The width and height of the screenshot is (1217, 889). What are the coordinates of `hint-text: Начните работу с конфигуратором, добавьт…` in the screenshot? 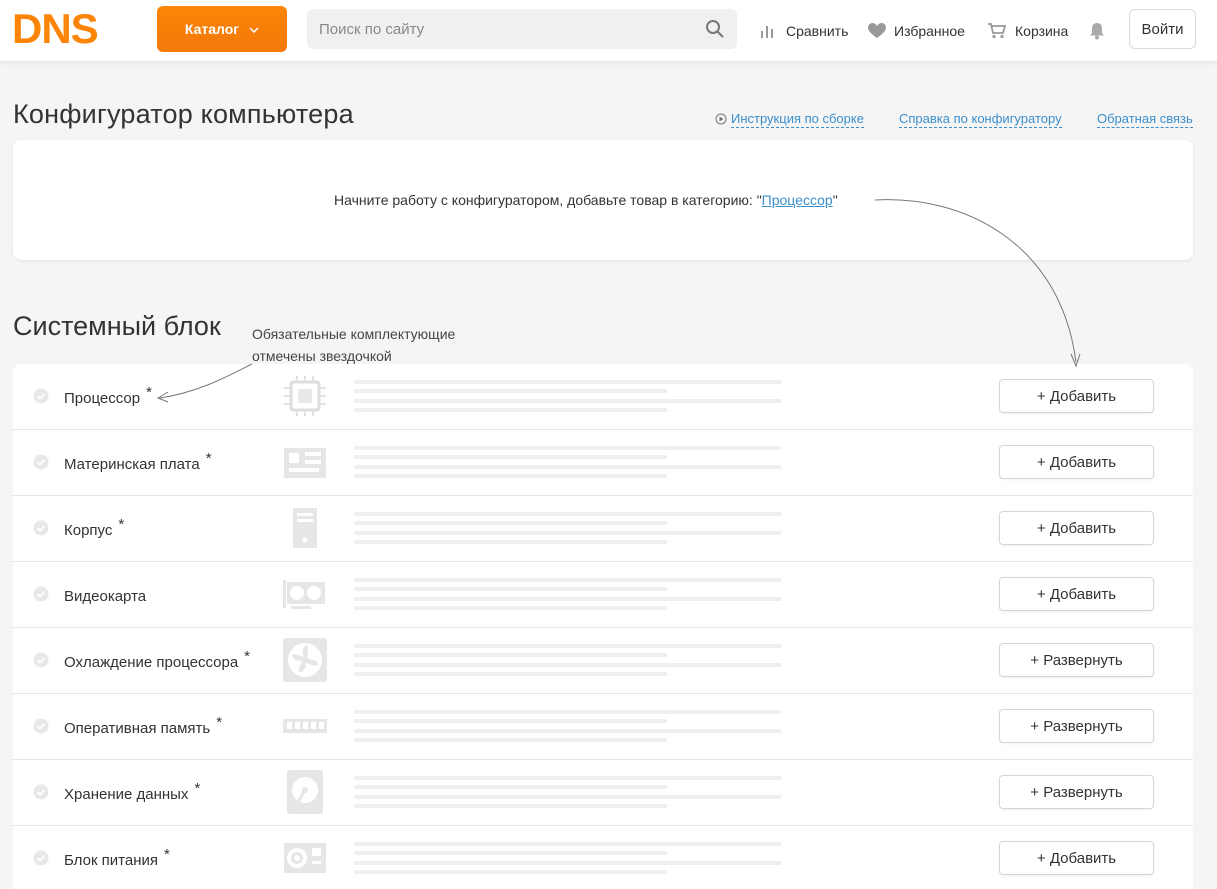 It's located at (586, 200).